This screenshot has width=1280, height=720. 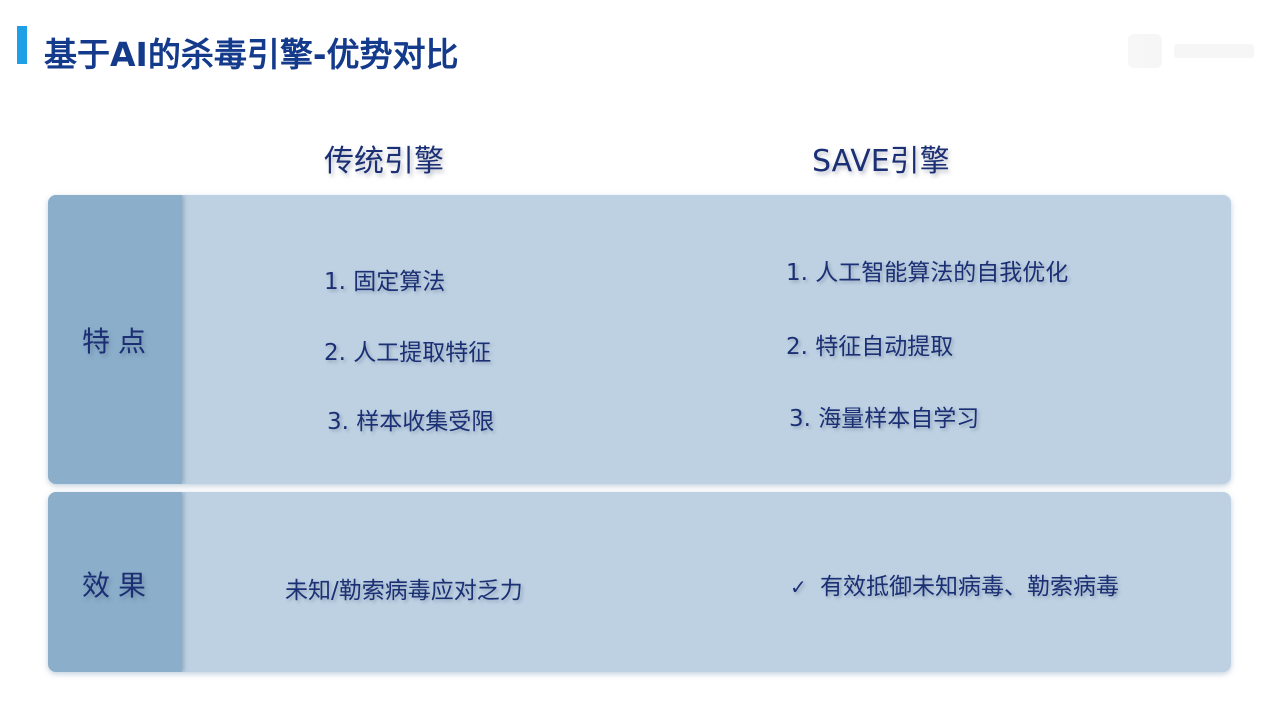 I want to click on save-feature-item: 3. 海量样本自学习, so click(x=884, y=419).